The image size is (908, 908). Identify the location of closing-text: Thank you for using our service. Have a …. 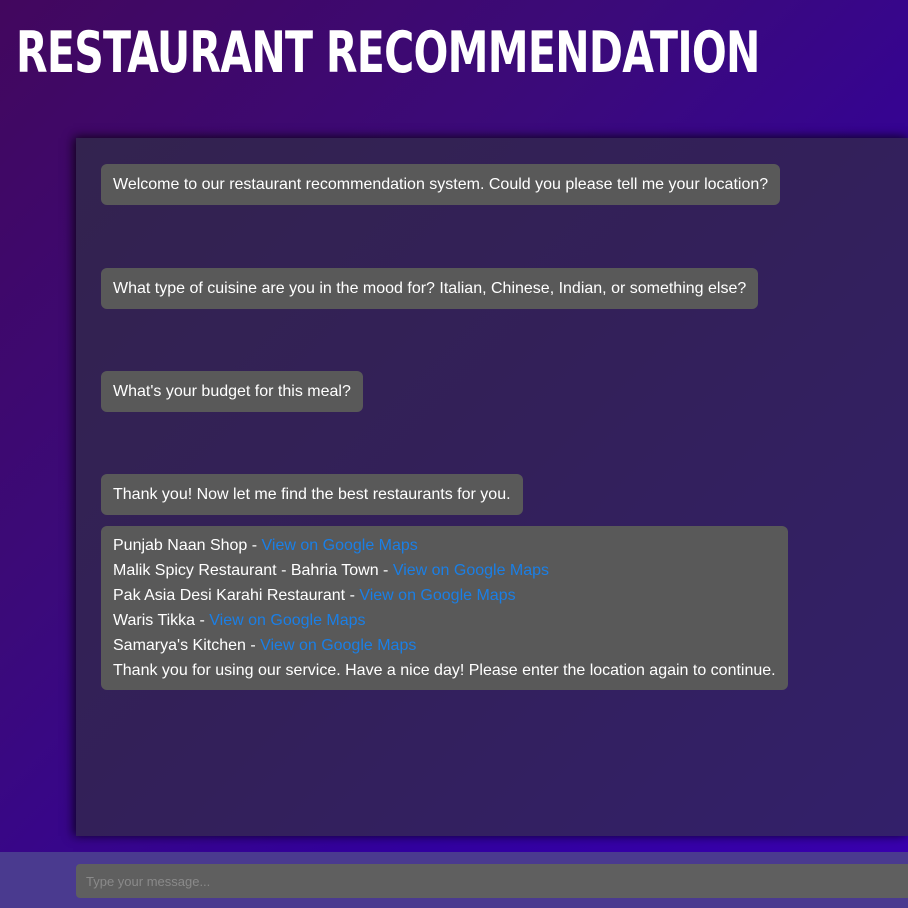
(444, 670).